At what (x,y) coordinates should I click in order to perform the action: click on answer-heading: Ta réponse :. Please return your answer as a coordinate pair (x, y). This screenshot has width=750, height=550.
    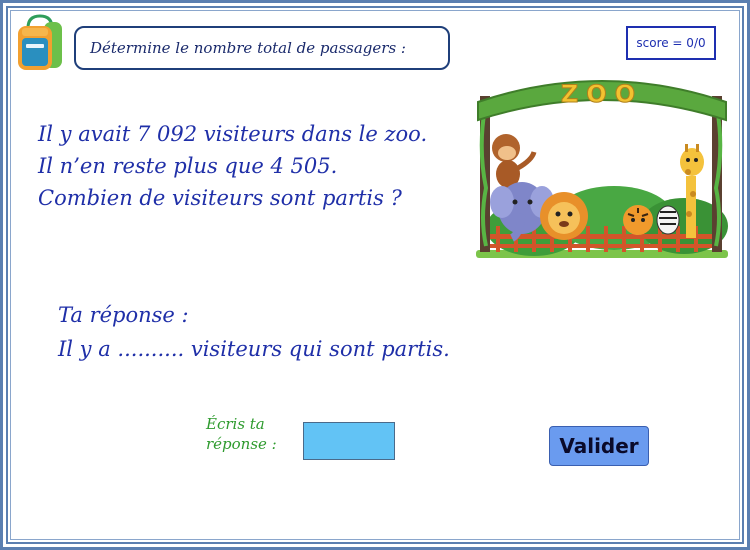
    Looking at the image, I should click on (123, 315).